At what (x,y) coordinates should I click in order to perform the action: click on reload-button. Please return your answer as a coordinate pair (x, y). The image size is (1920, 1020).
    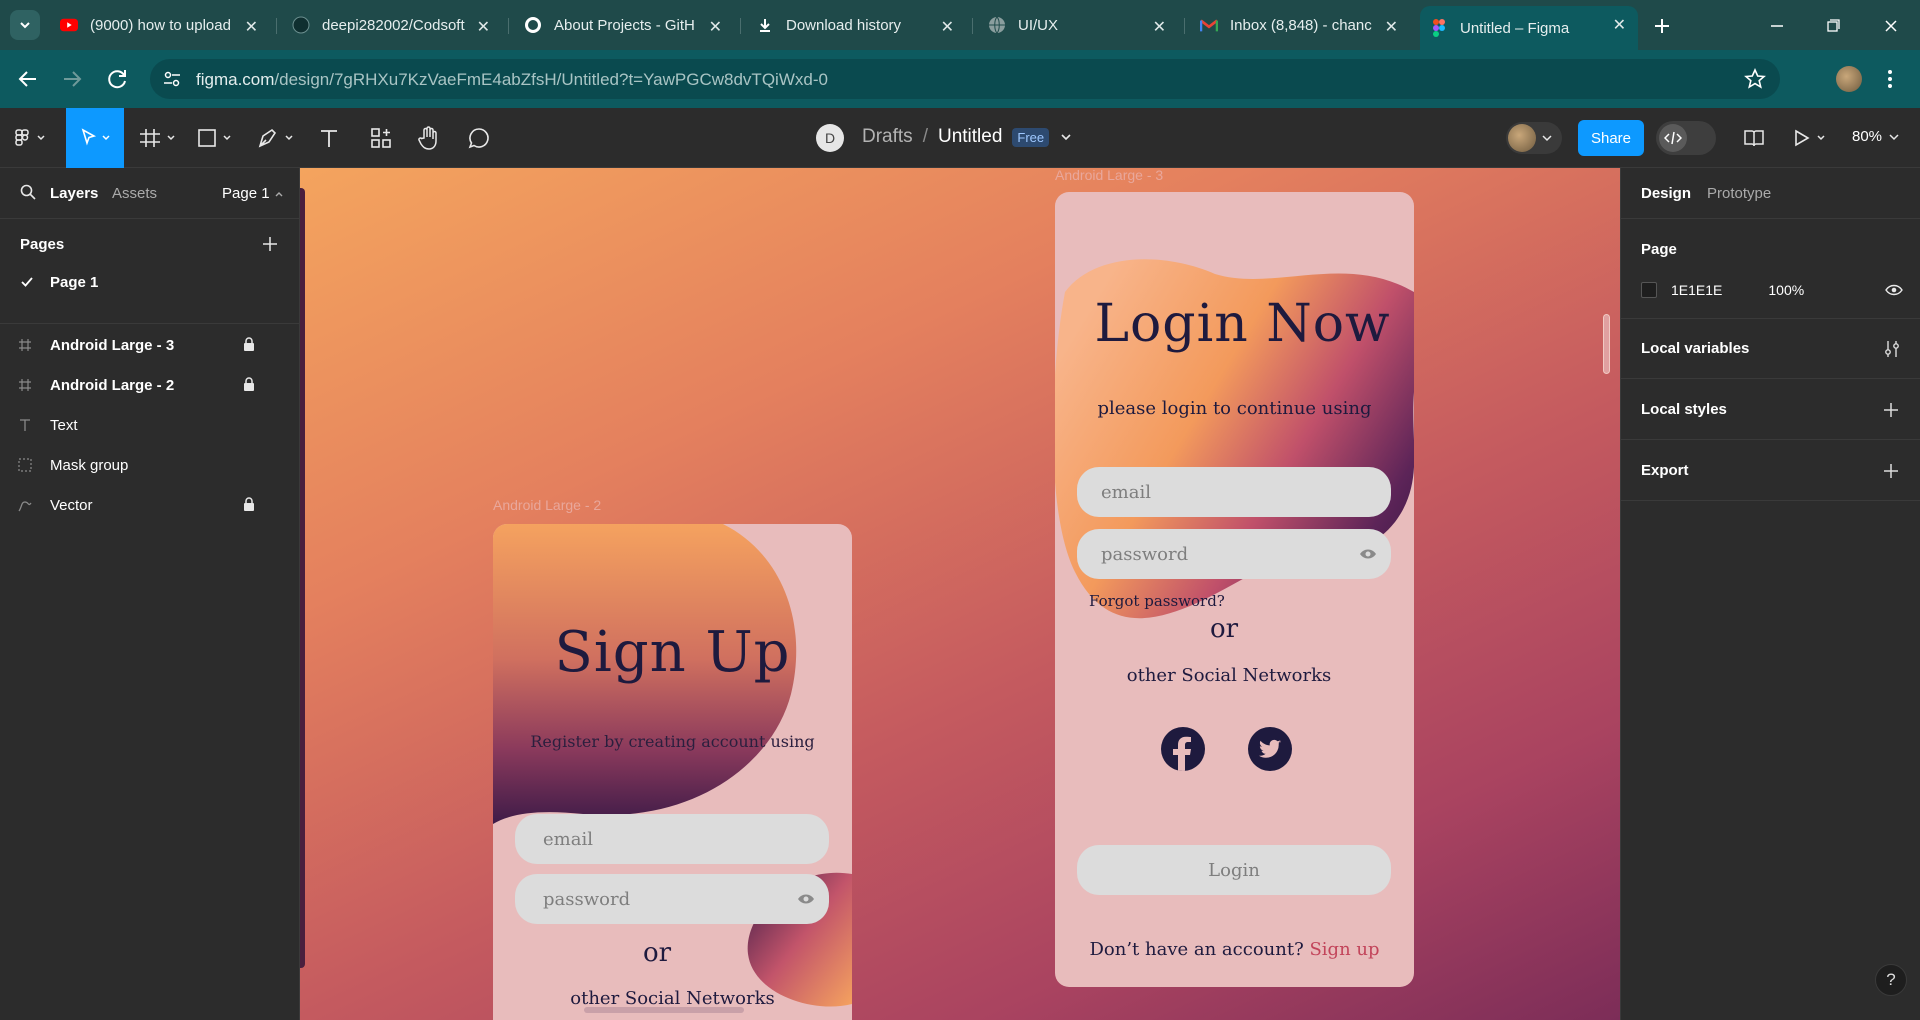
    Looking at the image, I should click on (118, 79).